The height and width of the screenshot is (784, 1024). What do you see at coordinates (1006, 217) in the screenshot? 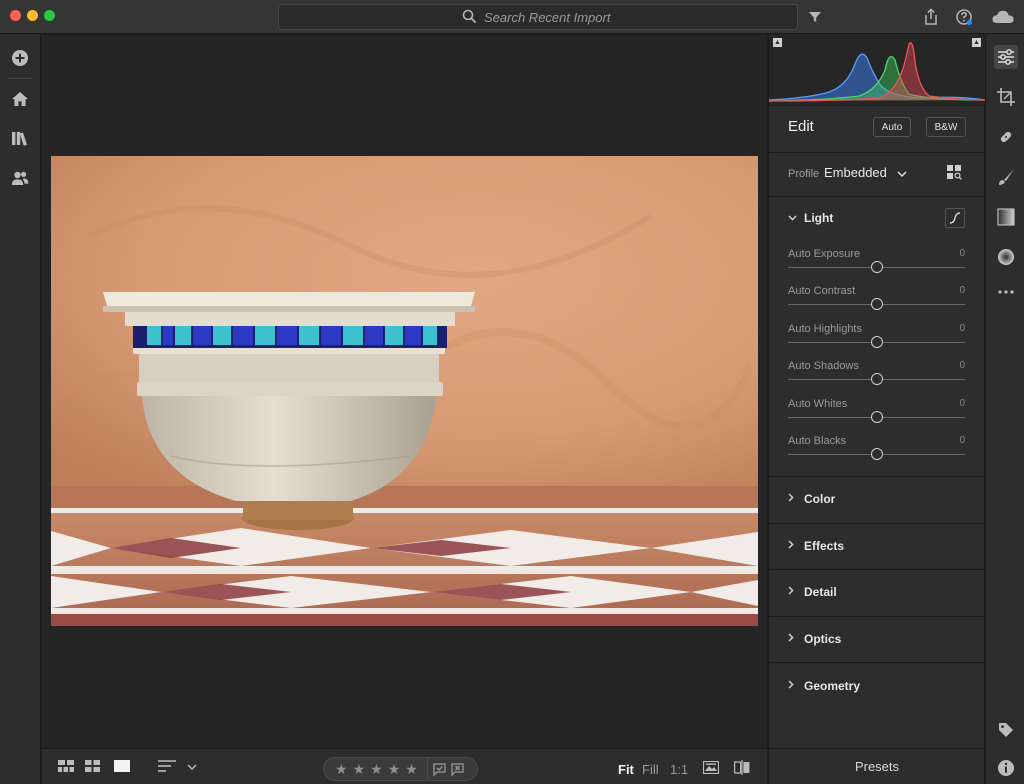
I see `linear-gradient-icon` at bounding box center [1006, 217].